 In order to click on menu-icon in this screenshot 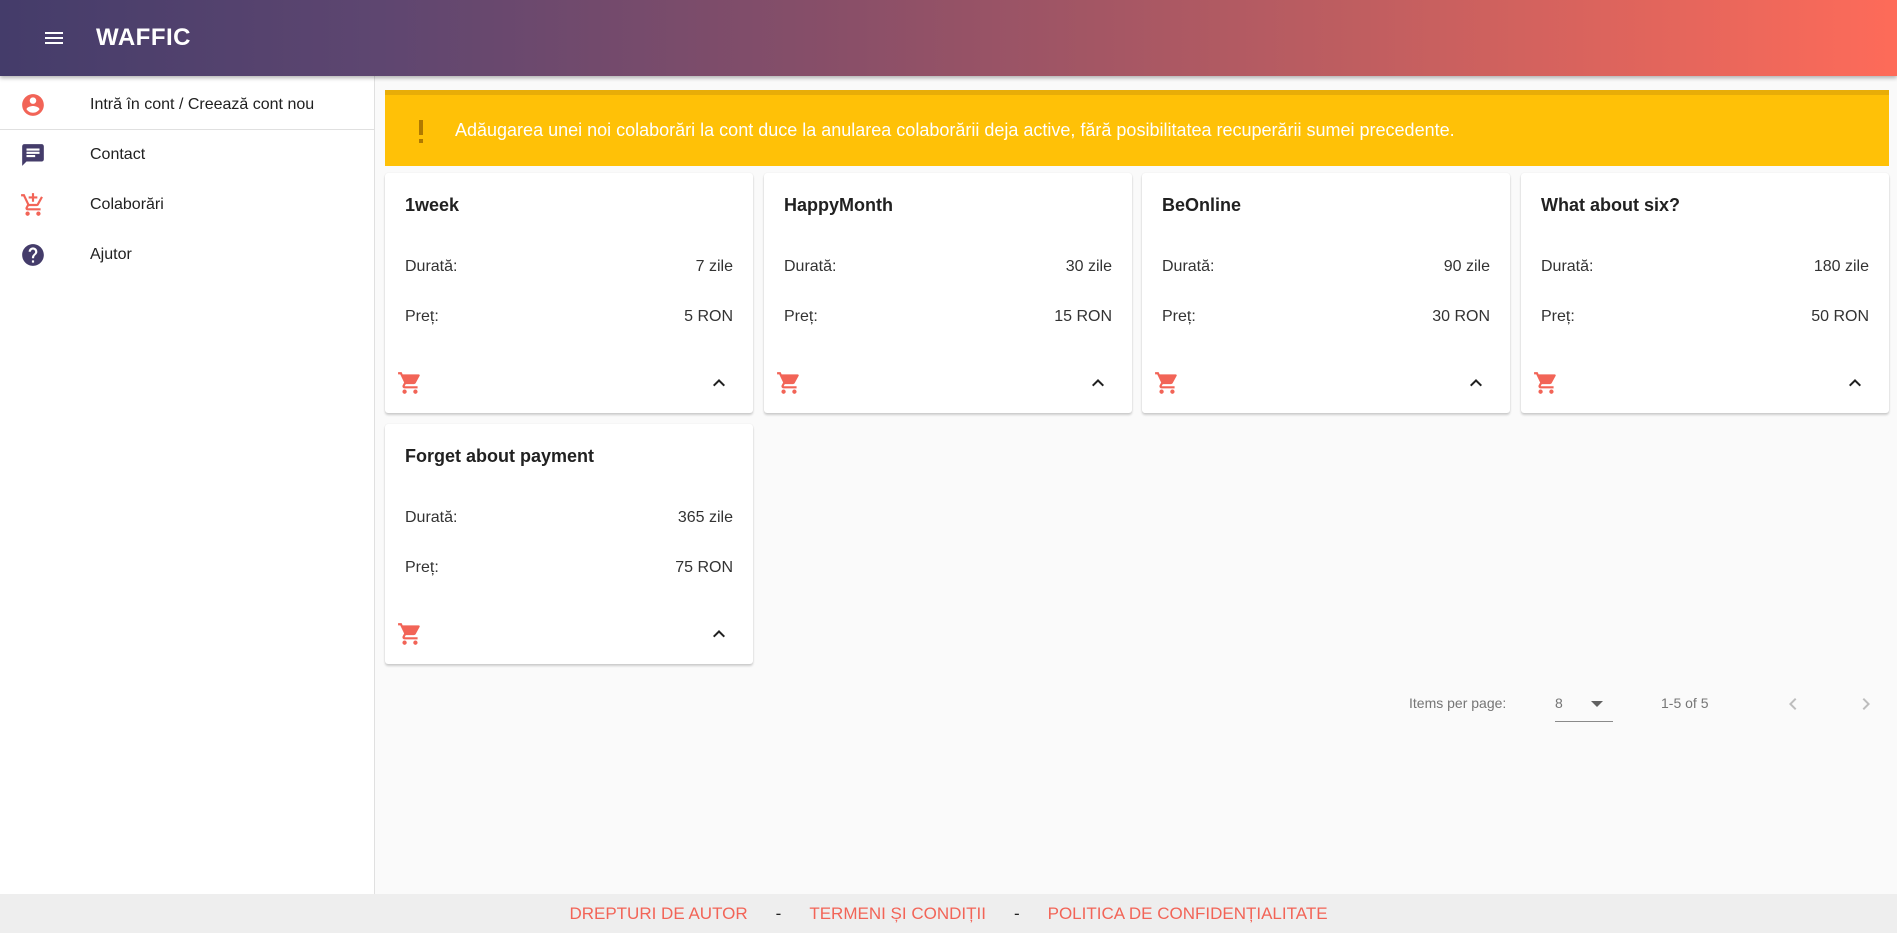, I will do `click(54, 38)`.